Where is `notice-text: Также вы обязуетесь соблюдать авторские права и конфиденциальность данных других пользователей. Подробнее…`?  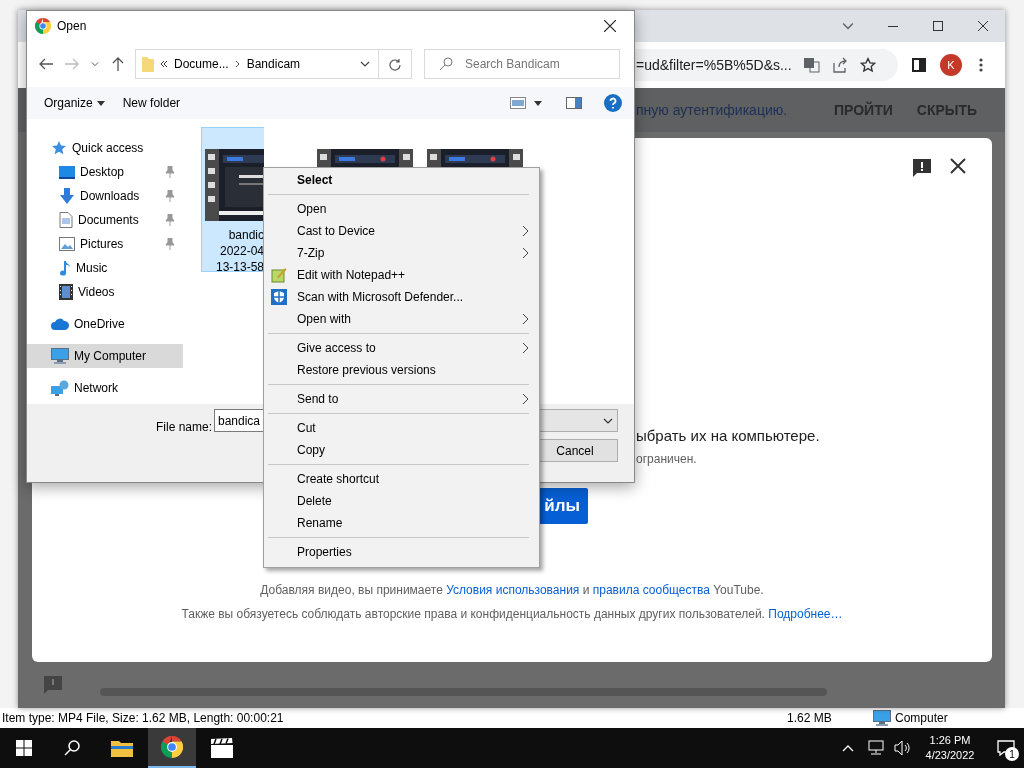 notice-text: Также вы обязуетесь соблюдать авторские права и конфиденциальность данных других пользователей. Подробнее… is located at coordinates (512, 614).